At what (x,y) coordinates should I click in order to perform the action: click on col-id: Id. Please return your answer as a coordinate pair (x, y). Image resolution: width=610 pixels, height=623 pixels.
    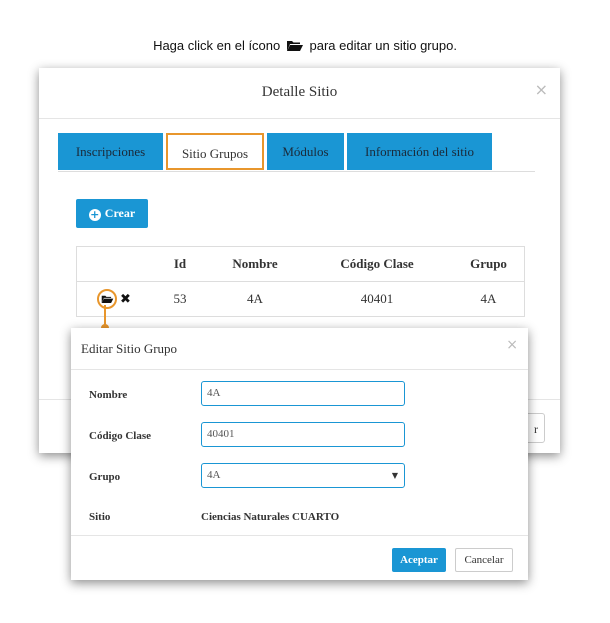
    Looking at the image, I should click on (180, 264).